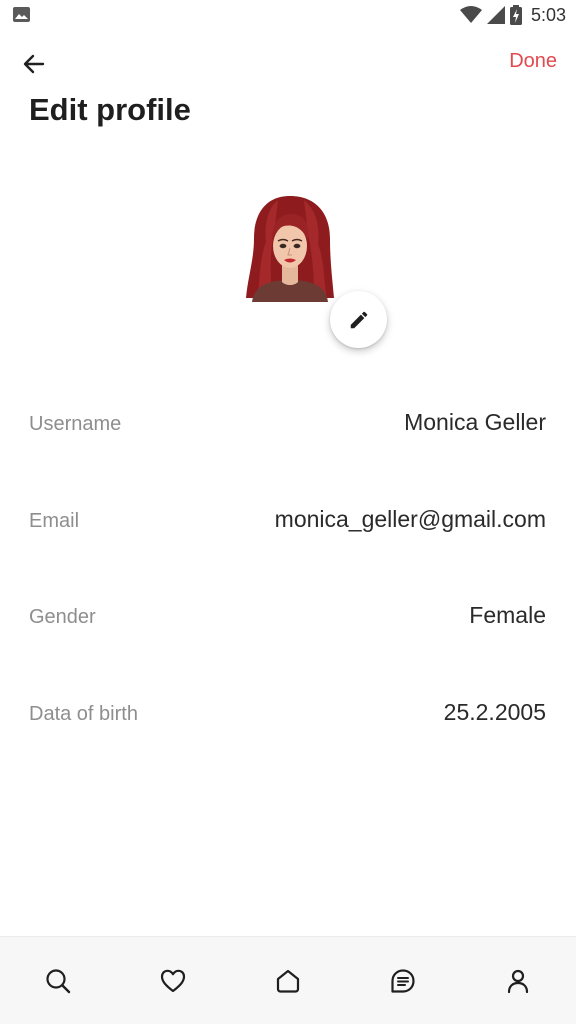  I want to click on search-icon, so click(57, 980).